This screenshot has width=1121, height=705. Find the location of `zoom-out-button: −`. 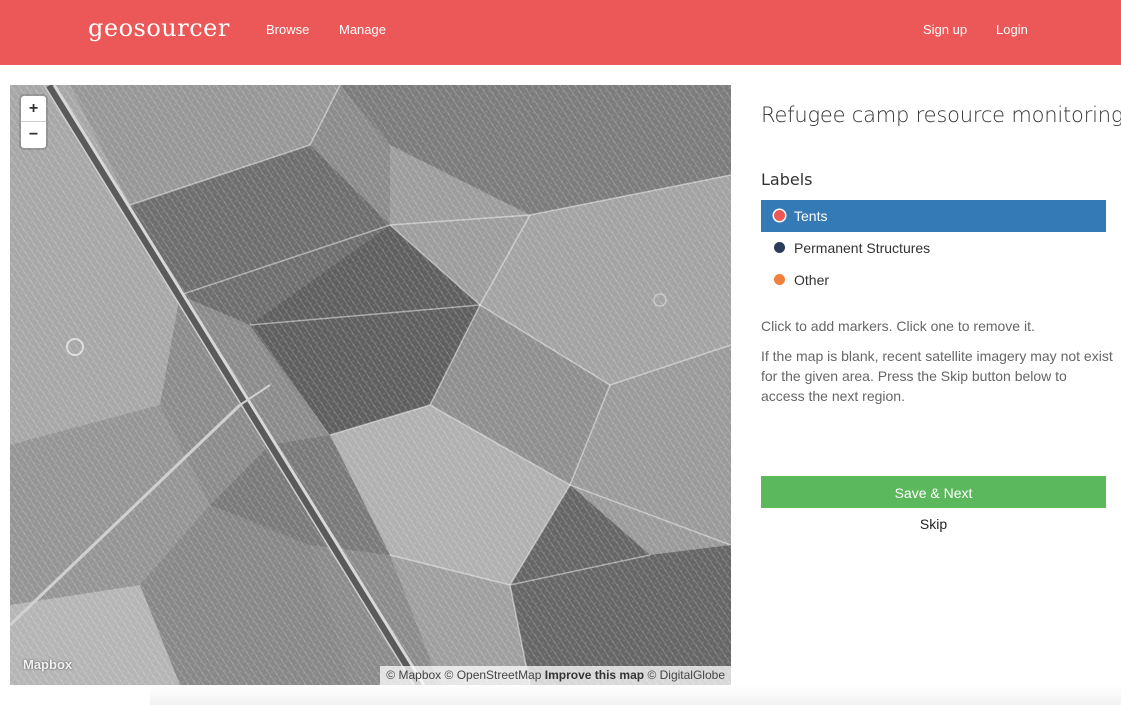

zoom-out-button: − is located at coordinates (33, 135).